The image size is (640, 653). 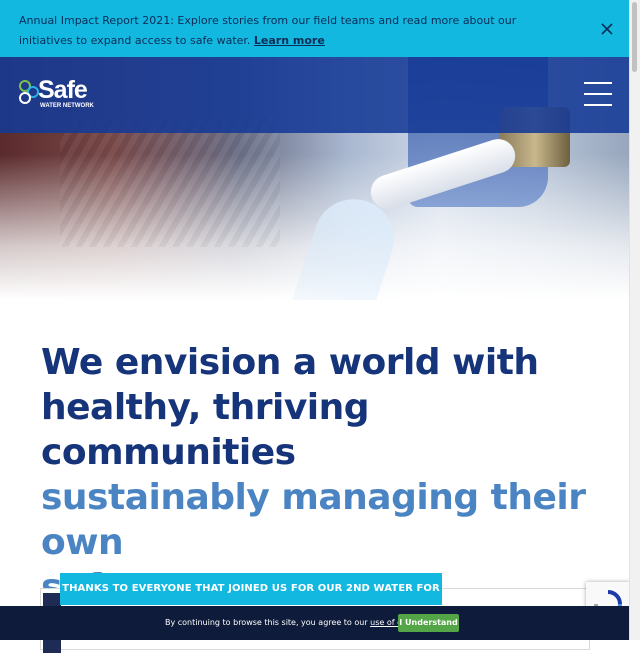 What do you see at coordinates (67, 106) in the screenshot?
I see `logo-subtitle: WATER NETWORK` at bounding box center [67, 106].